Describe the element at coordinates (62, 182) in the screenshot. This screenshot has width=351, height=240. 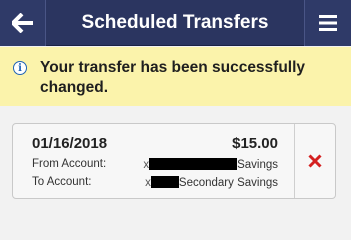
I see `to-account-label: To Account:` at that location.